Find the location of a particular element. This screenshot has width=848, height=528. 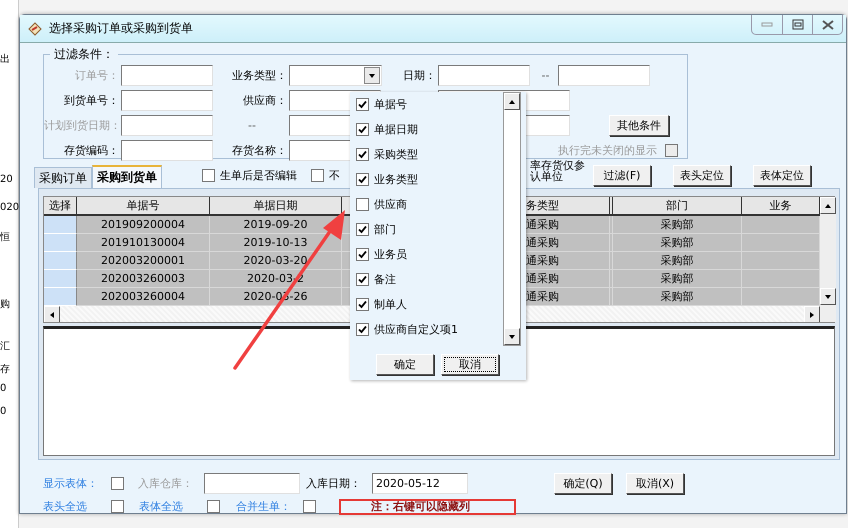

table-cell: 202003200001 is located at coordinates (143, 261).